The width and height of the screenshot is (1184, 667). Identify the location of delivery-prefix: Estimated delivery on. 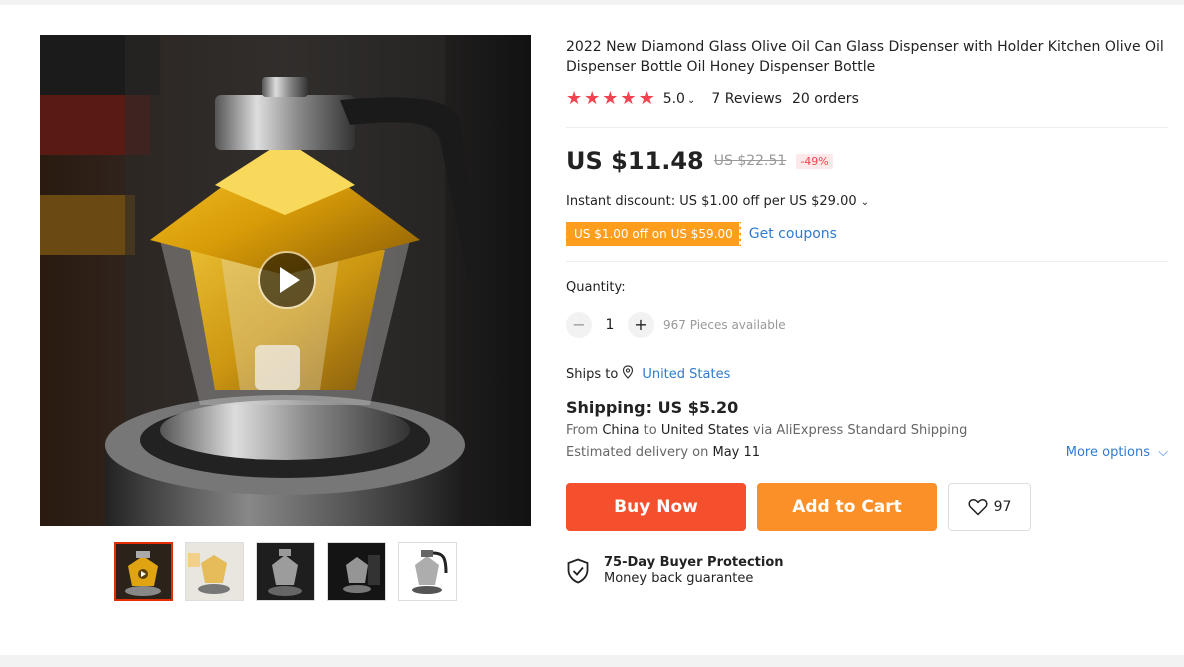
(637, 452).